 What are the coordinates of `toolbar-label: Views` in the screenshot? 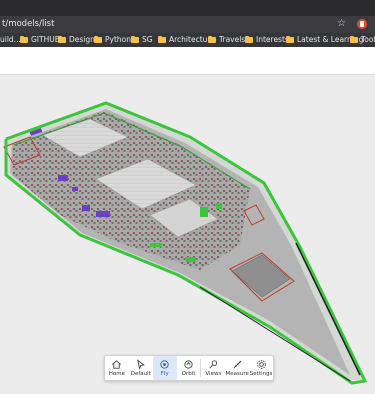 It's located at (213, 373).